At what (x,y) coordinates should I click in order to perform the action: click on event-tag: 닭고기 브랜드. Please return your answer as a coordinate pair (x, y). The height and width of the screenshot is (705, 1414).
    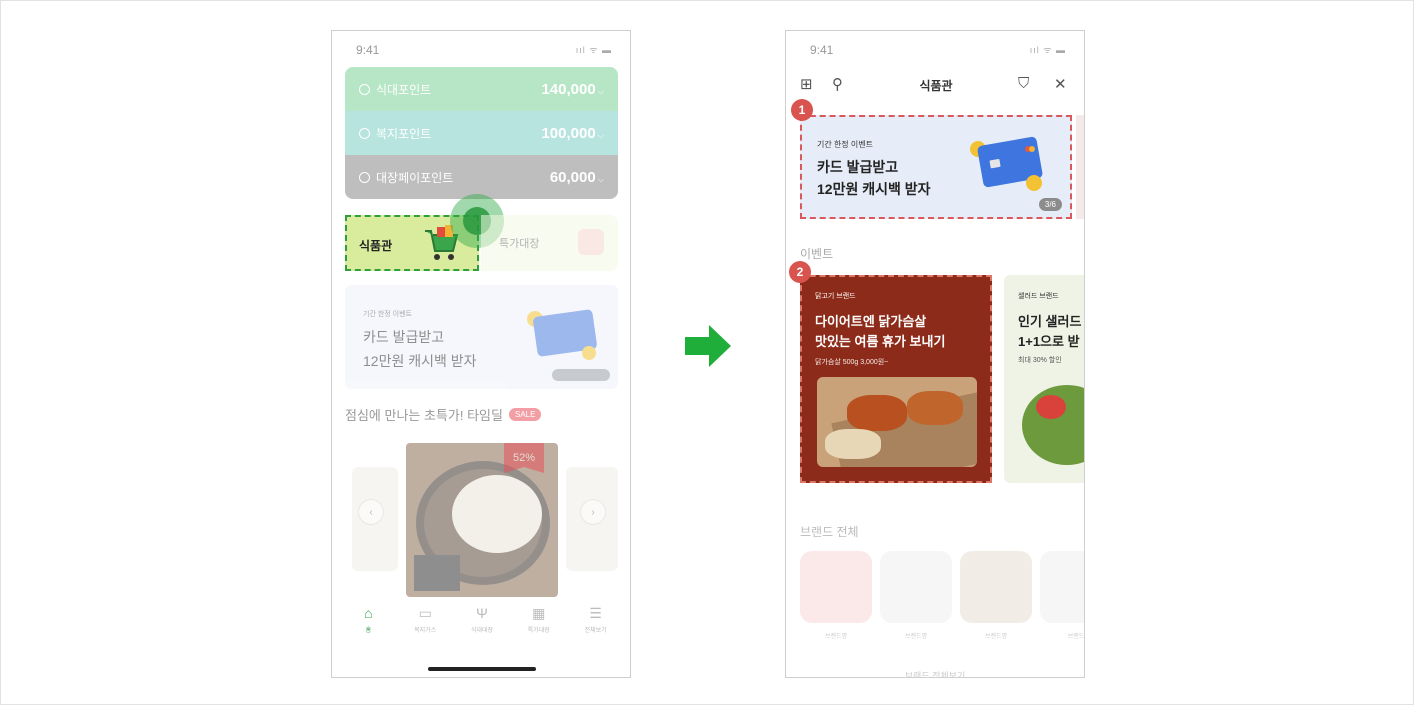
    Looking at the image, I should click on (835, 296).